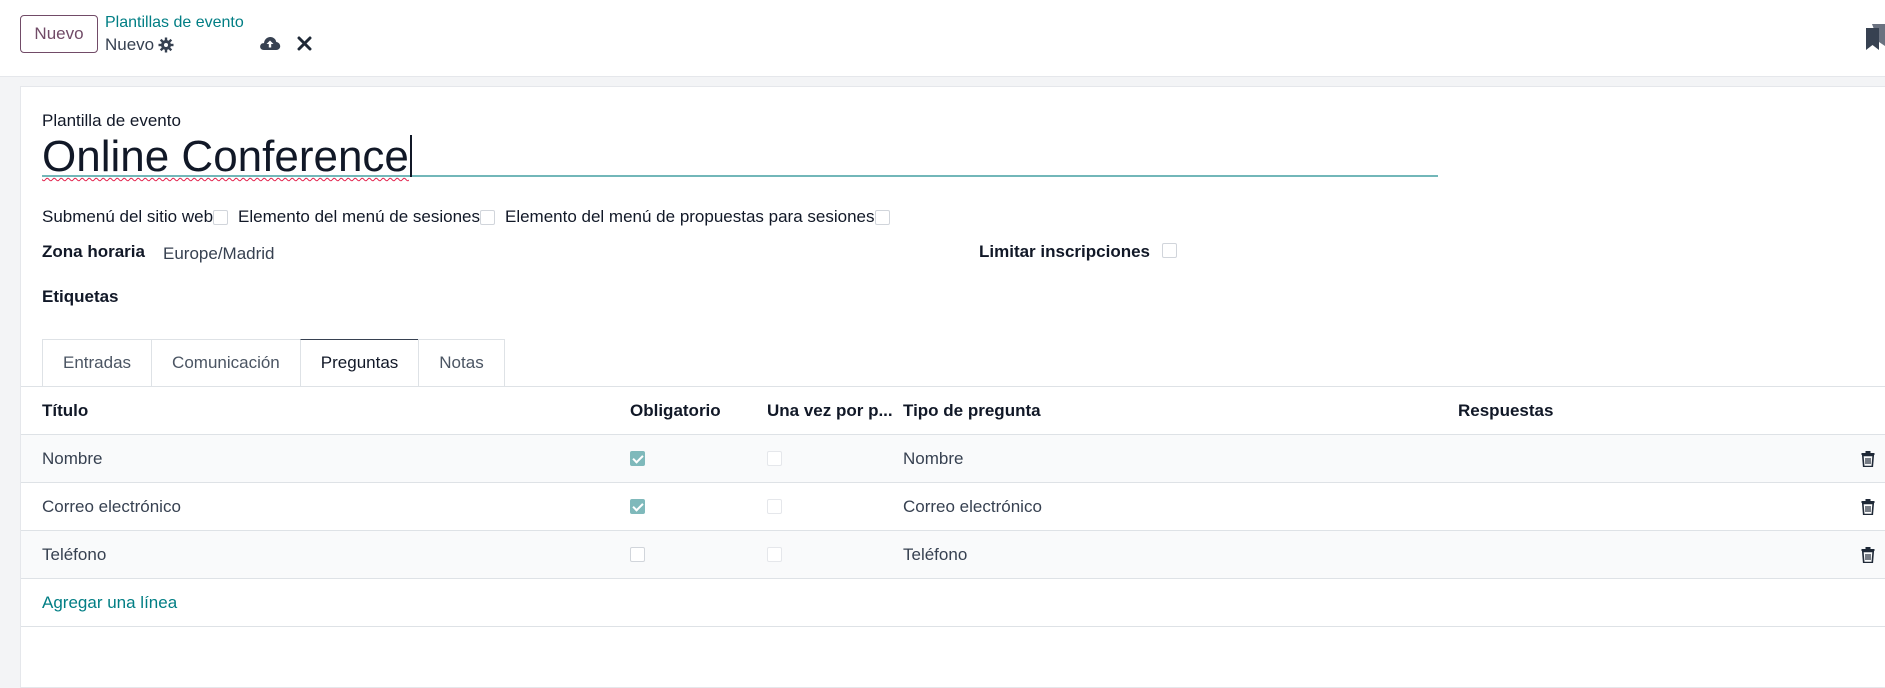  I want to click on template-name-input: Online Conference, so click(740, 157).